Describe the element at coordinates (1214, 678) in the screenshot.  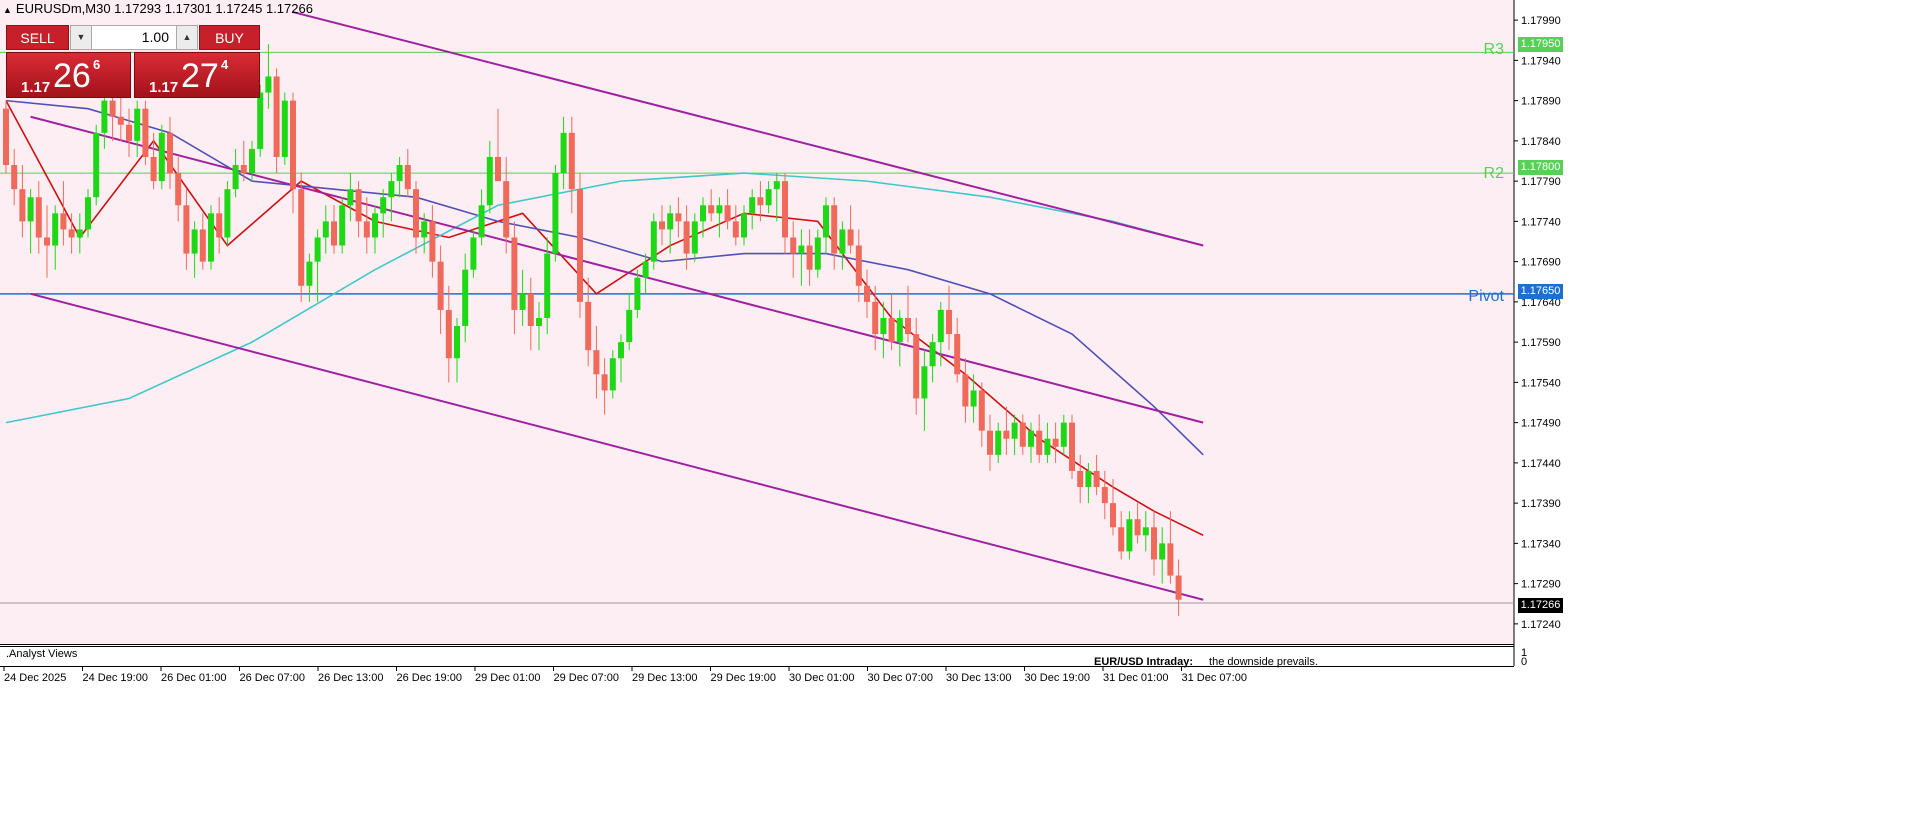
I see `time-tick-label: 31 Dec 07:00` at that location.